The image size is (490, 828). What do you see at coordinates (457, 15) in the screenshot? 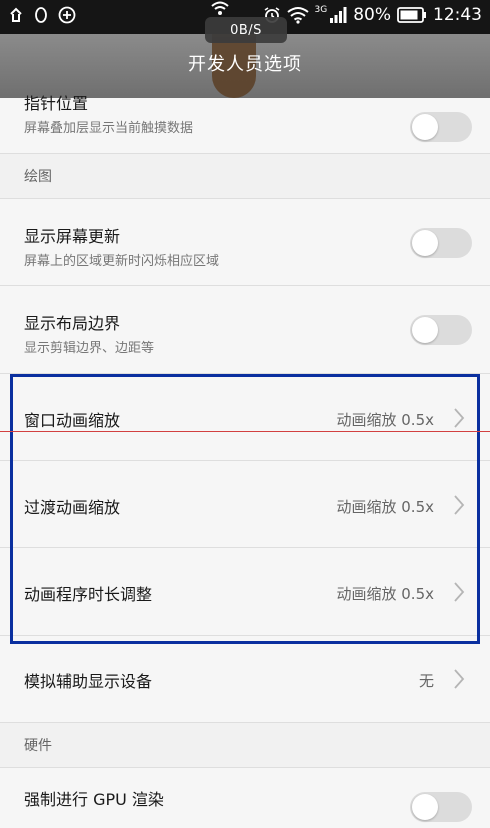
I see `clock: 12:43` at bounding box center [457, 15].